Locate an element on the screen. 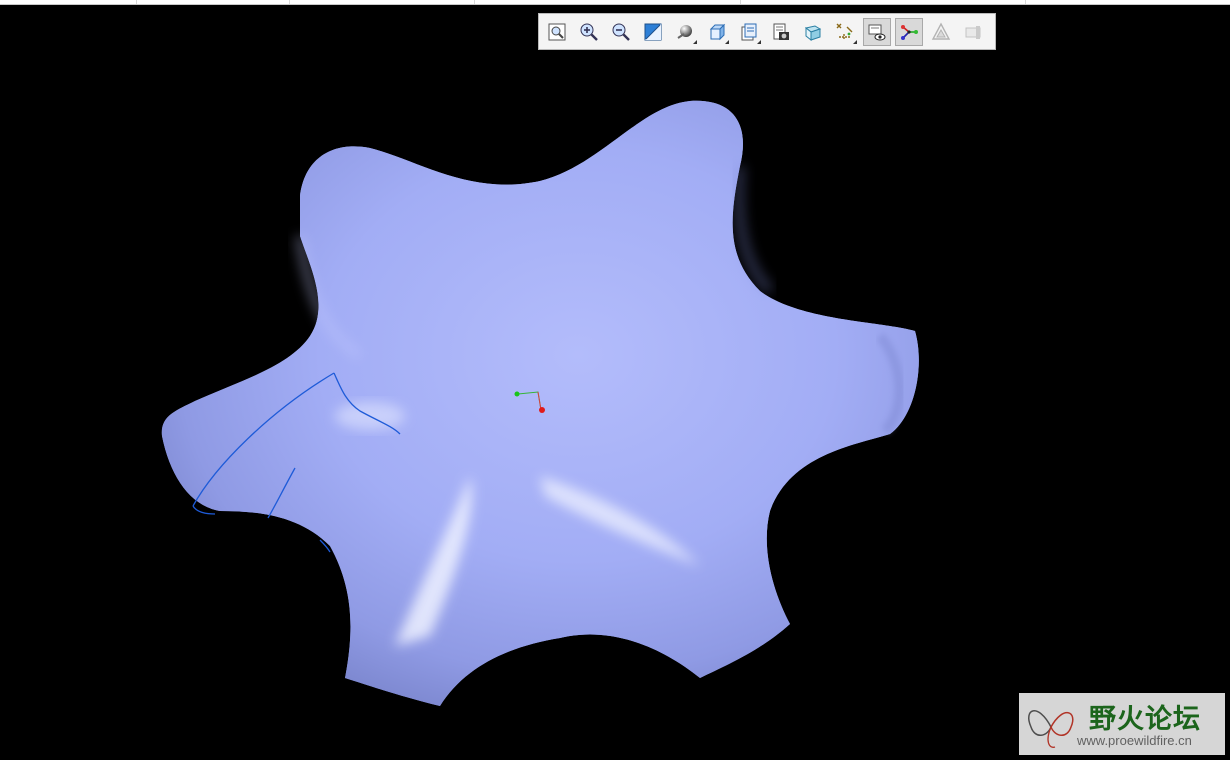  repaint-icon is located at coordinates (653, 31).